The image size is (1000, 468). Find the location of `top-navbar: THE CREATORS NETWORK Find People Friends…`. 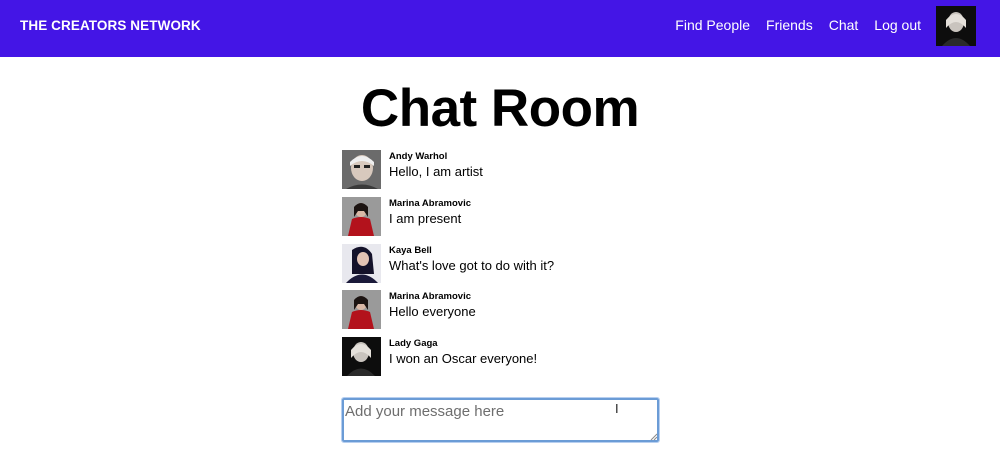

top-navbar: THE CREATORS NETWORK Find People Friends… is located at coordinates (500, 28).